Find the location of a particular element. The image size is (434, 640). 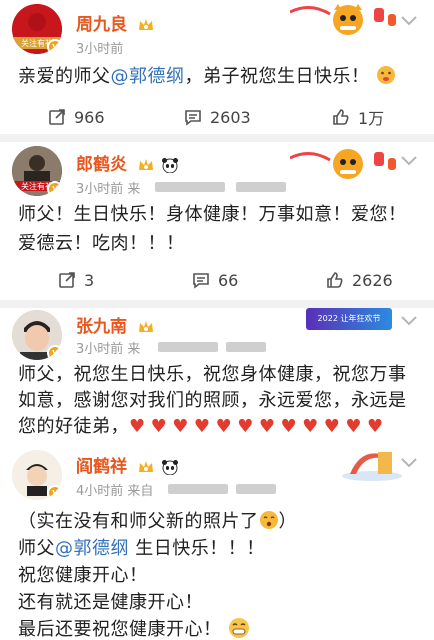

action-bar: 3 66 2626 is located at coordinates (217, 280).